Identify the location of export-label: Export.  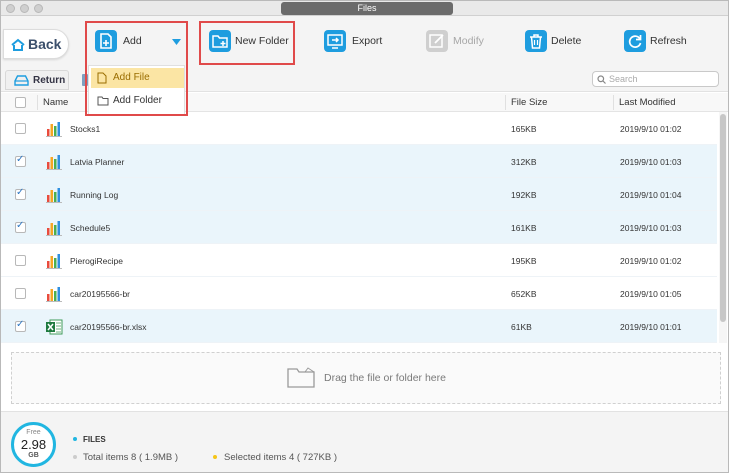
(367, 41).